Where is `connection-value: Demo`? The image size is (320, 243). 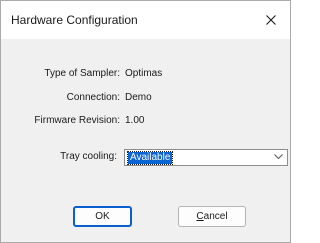 connection-value: Demo is located at coordinates (138, 97).